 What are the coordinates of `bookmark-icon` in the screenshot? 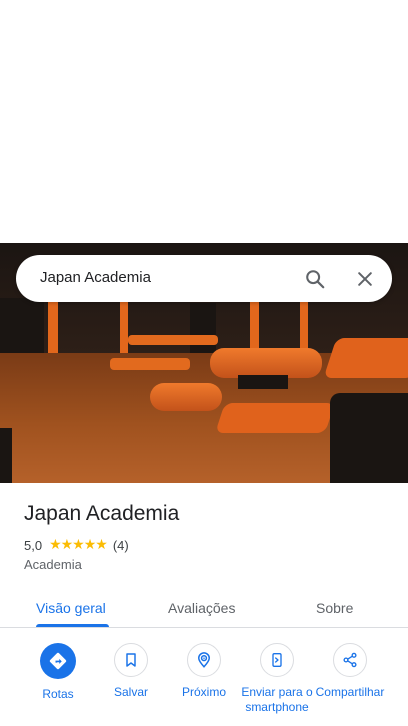 It's located at (131, 660).